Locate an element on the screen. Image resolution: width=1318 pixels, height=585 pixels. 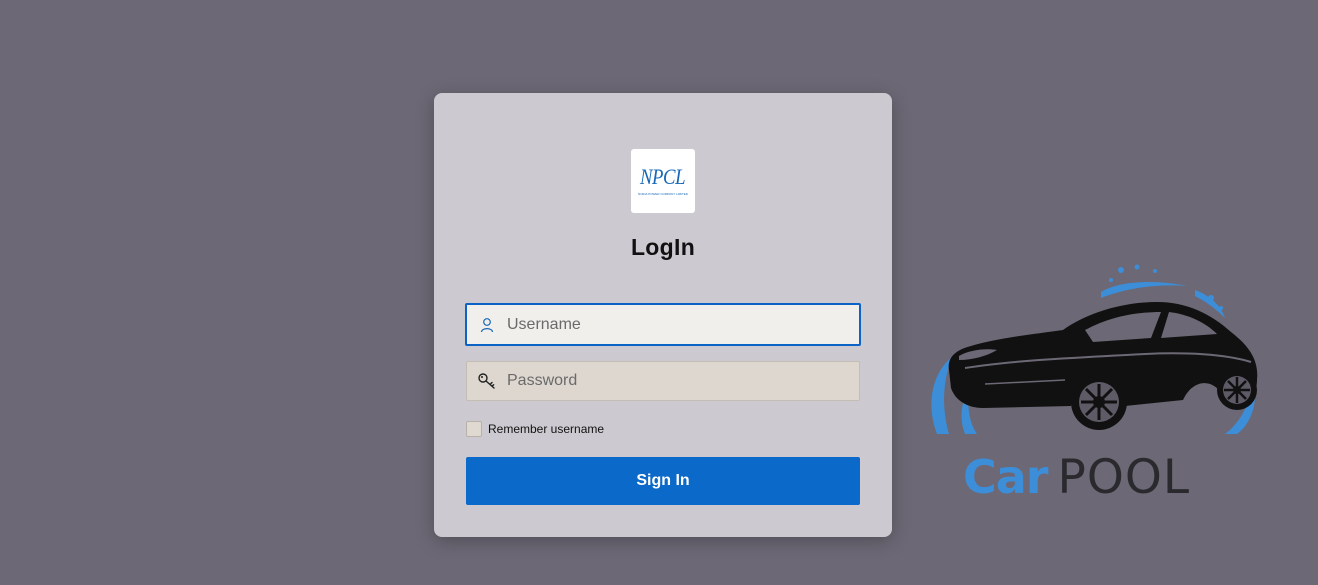
car-icon is located at coordinates (1094, 349).